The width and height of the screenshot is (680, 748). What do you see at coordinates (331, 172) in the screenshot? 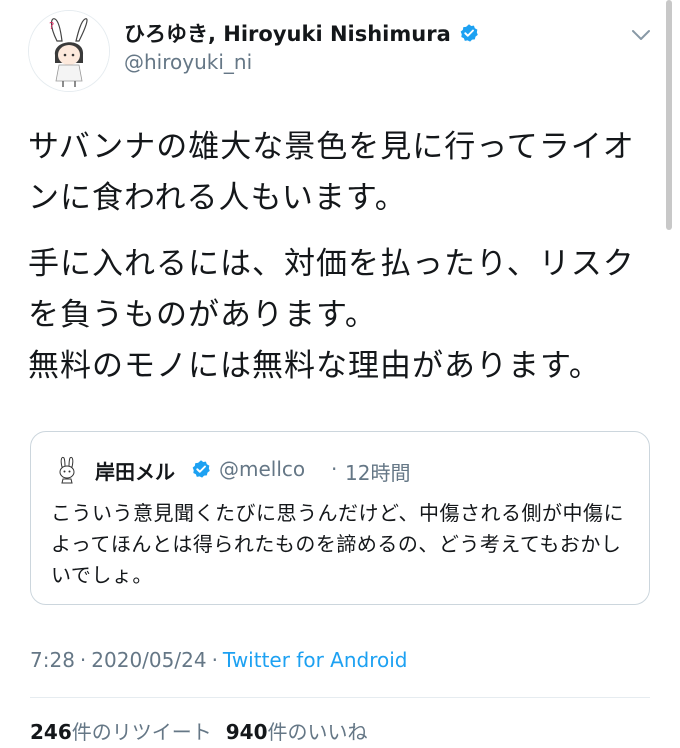
I see `tweet-paragraph: サバンナの雄大な景色を見に行ってライオンに食われる人もいます。` at bounding box center [331, 172].